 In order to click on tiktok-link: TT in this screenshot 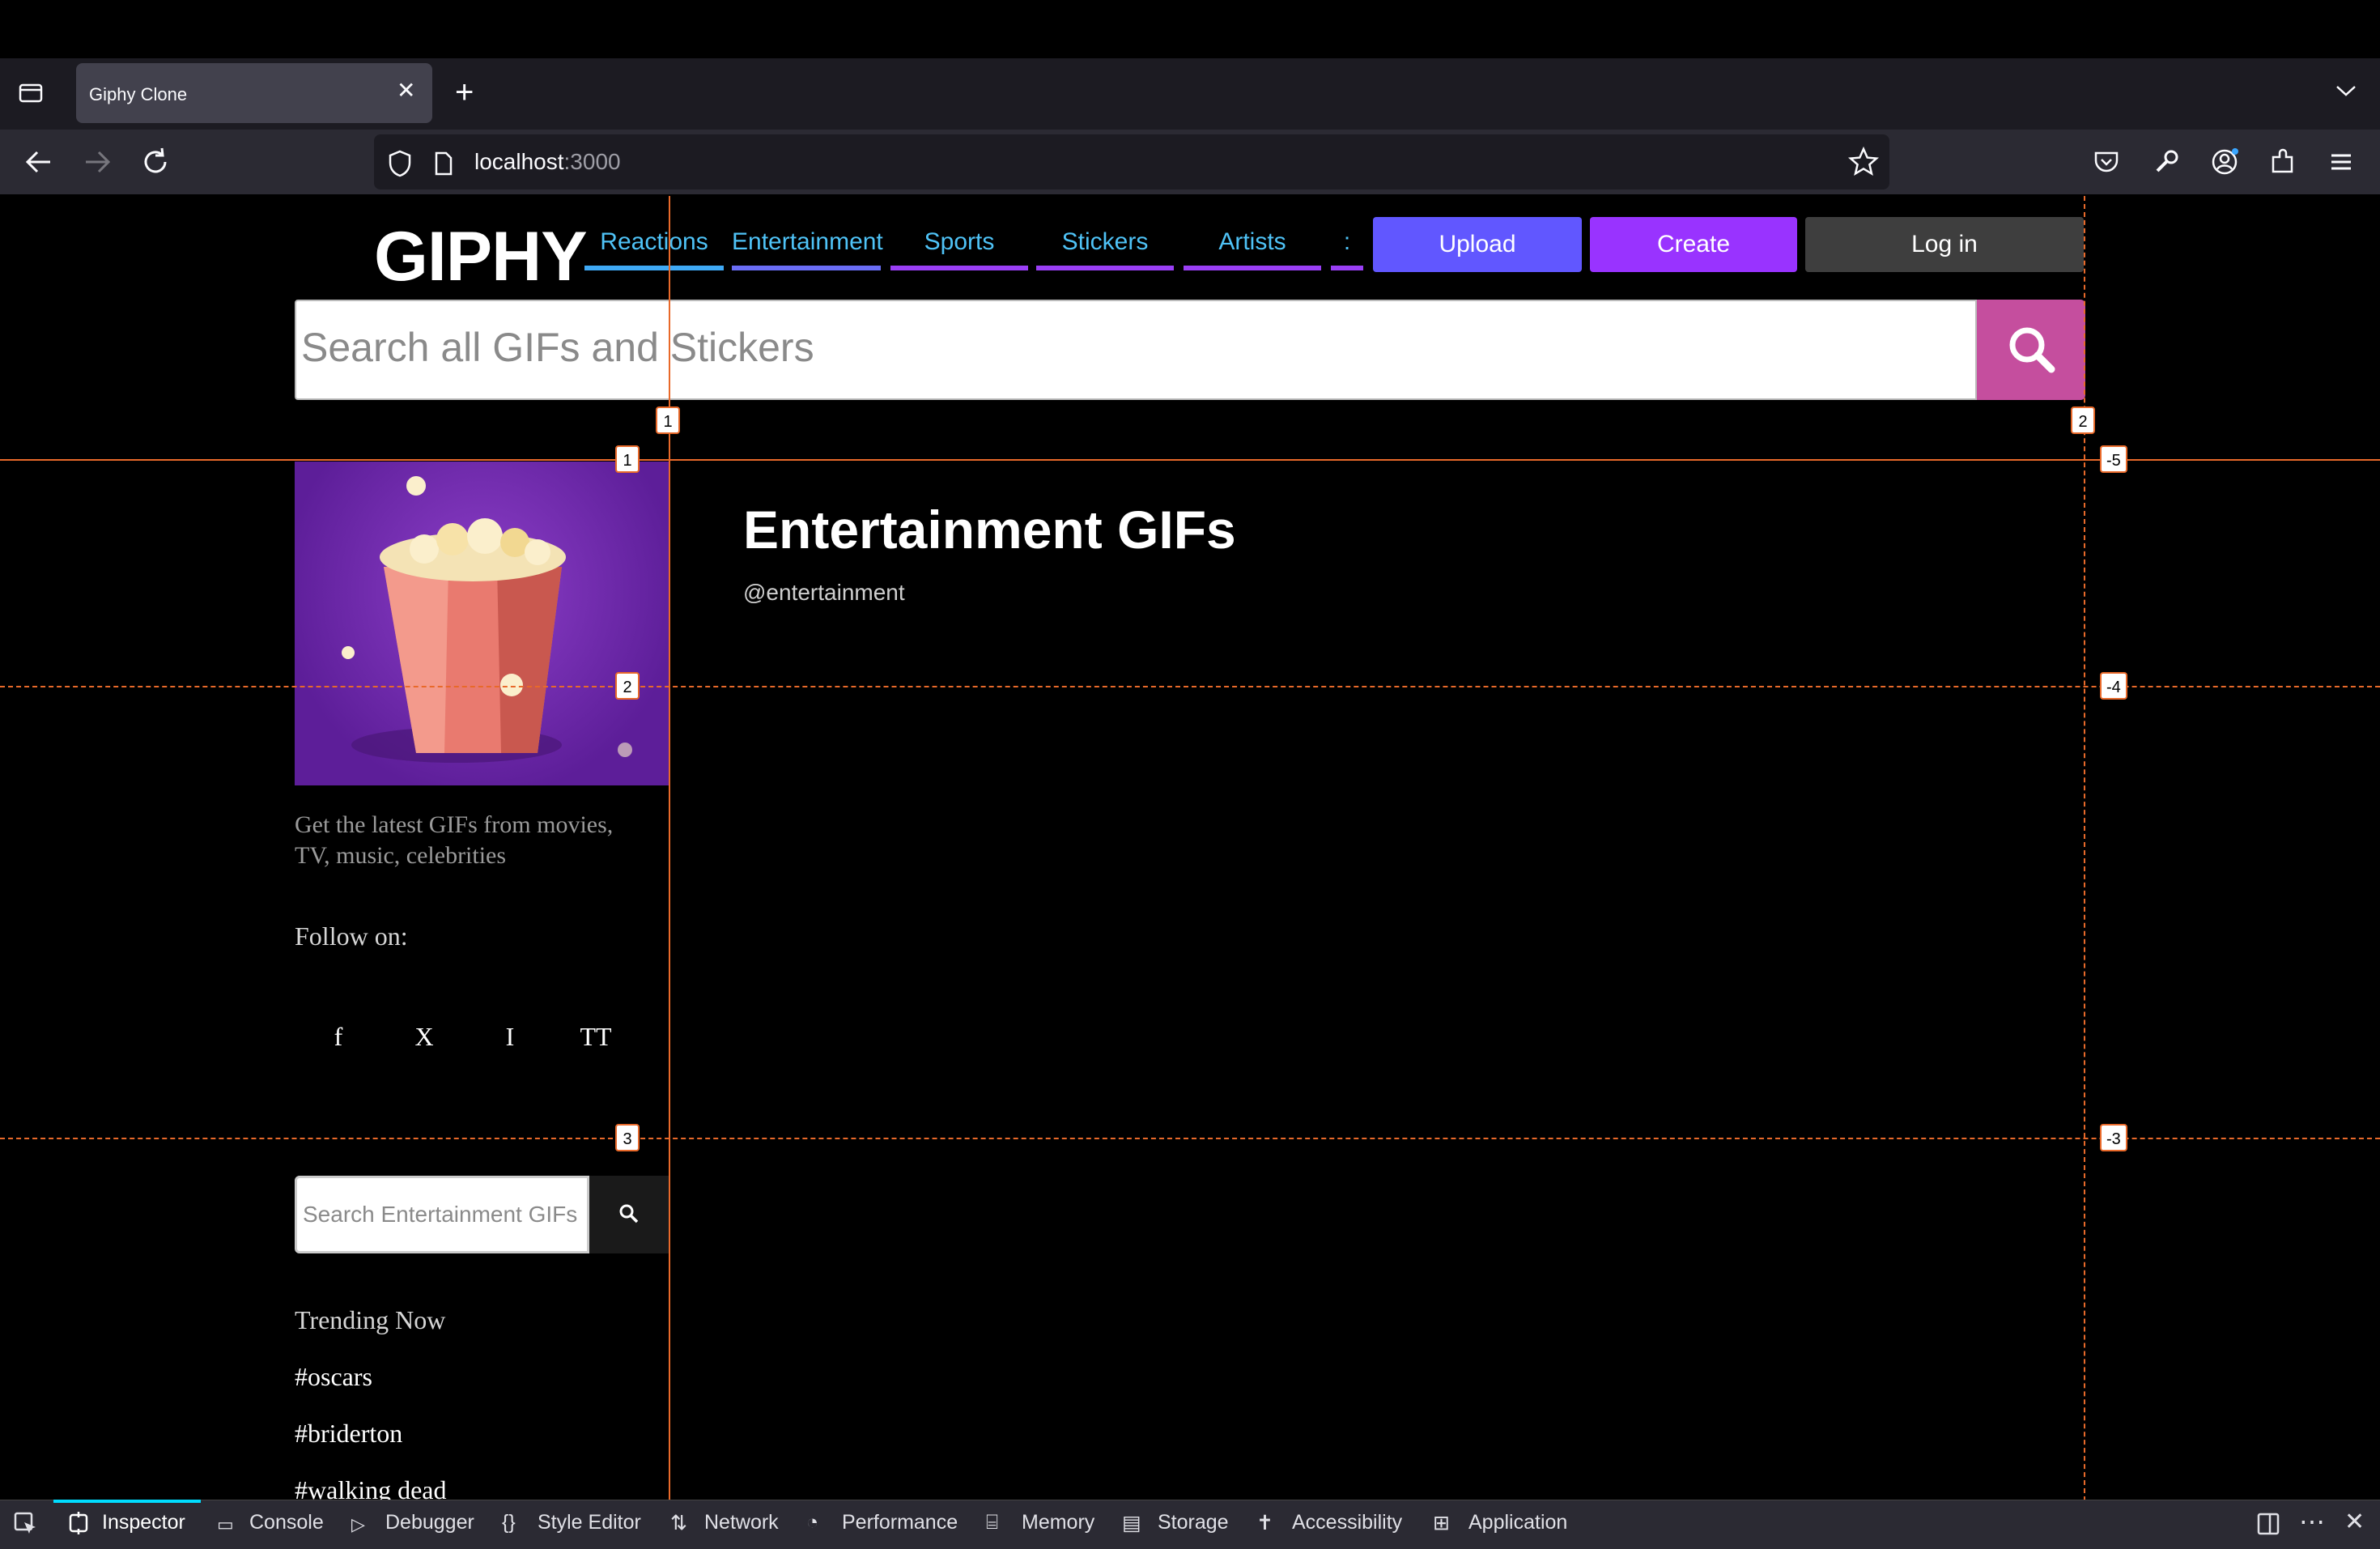, I will do `click(596, 1037)`.